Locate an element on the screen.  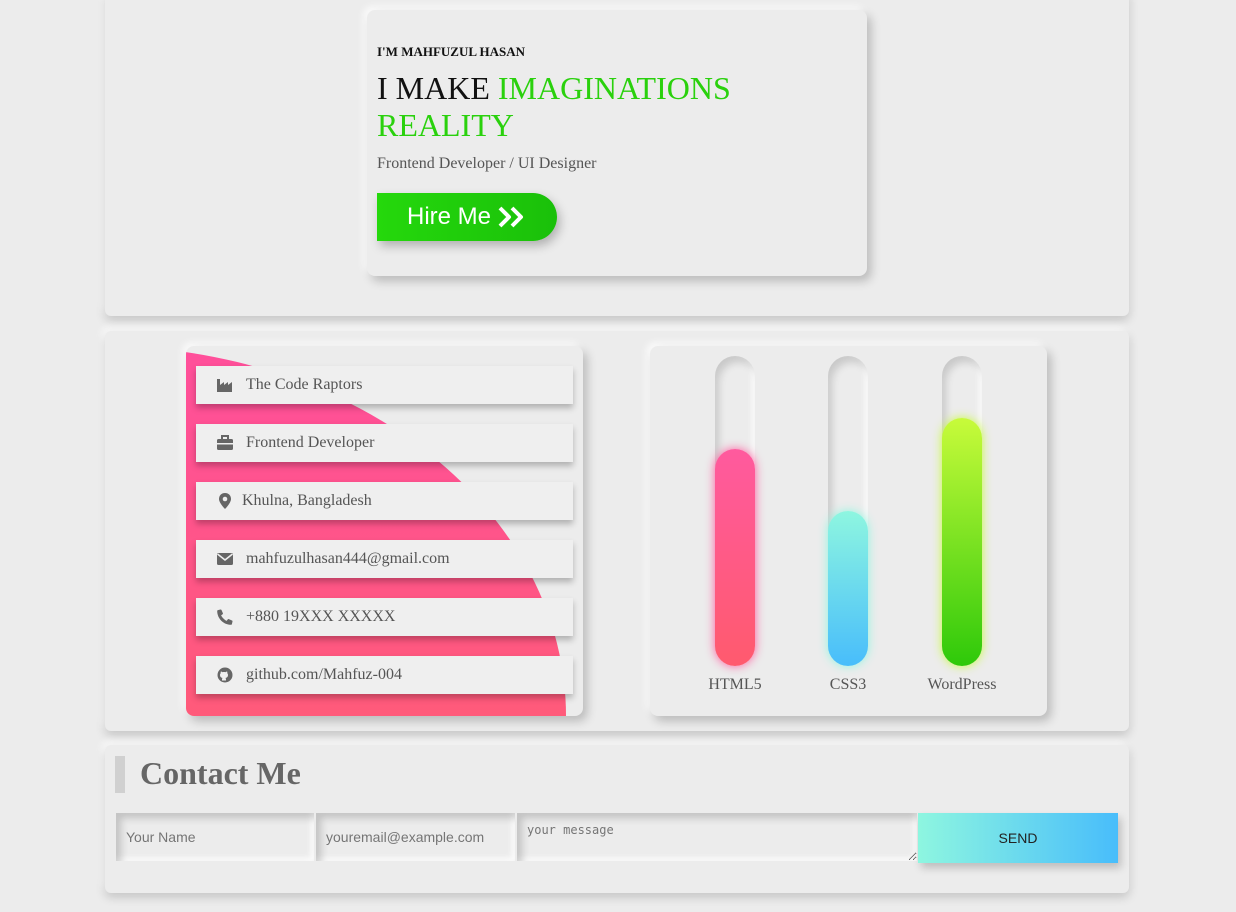
info-item-github: github.com/Mahfuz-004 is located at coordinates (384, 675).